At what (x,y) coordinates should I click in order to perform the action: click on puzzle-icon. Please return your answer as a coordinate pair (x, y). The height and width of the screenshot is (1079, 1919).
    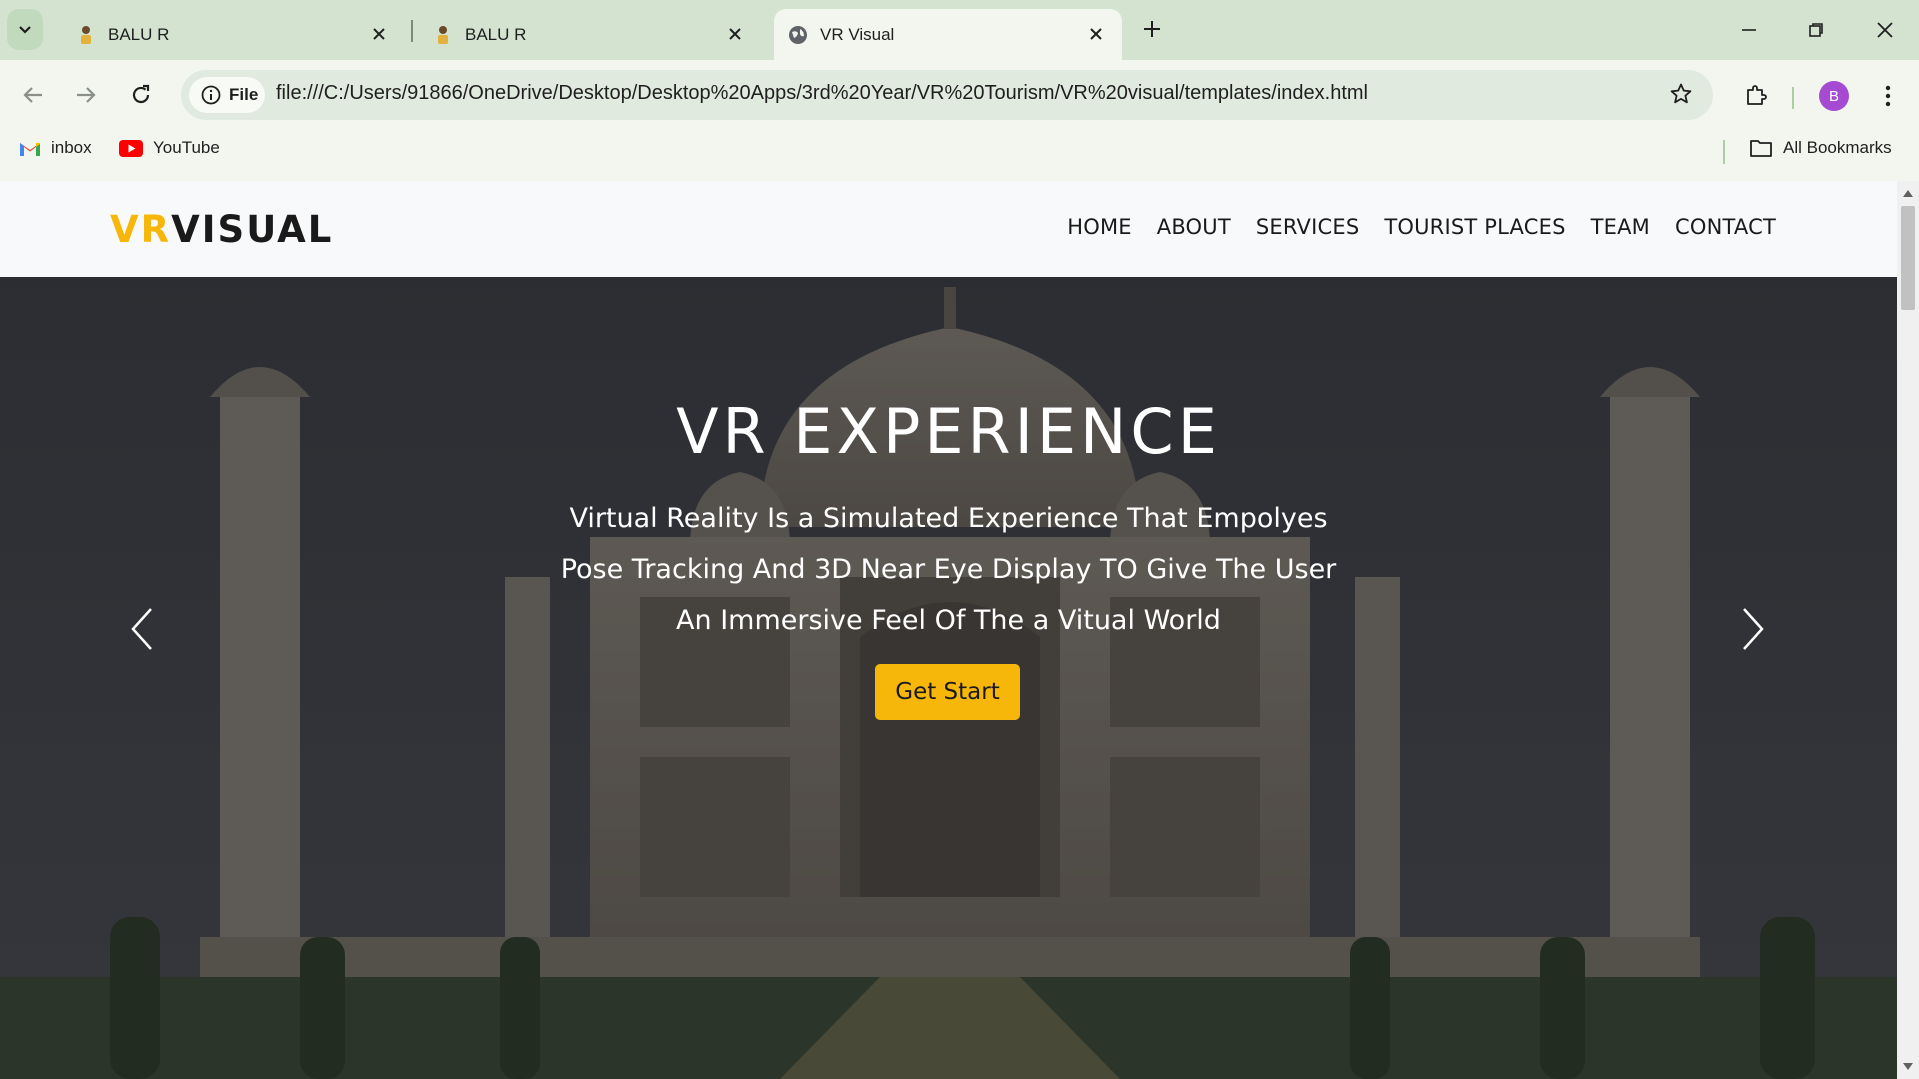
    Looking at the image, I should click on (1757, 95).